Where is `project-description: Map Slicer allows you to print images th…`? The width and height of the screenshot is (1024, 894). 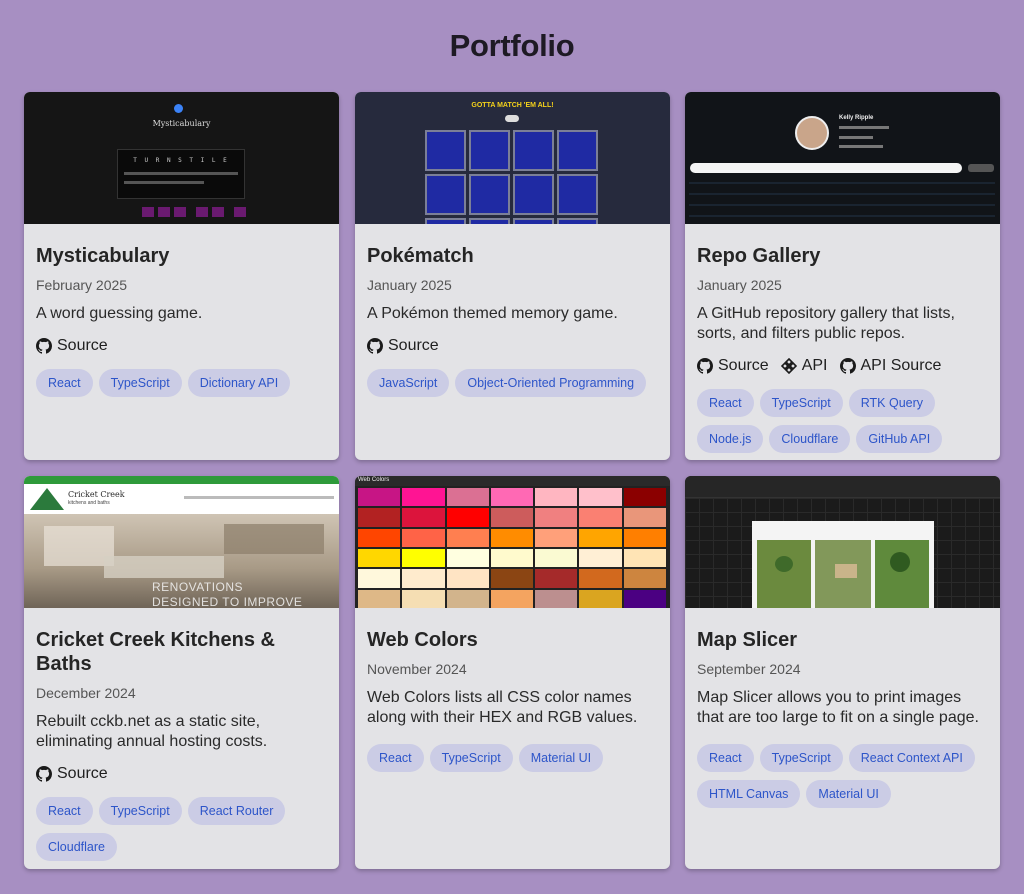 project-description: Map Slicer allows you to print images th… is located at coordinates (838, 707).